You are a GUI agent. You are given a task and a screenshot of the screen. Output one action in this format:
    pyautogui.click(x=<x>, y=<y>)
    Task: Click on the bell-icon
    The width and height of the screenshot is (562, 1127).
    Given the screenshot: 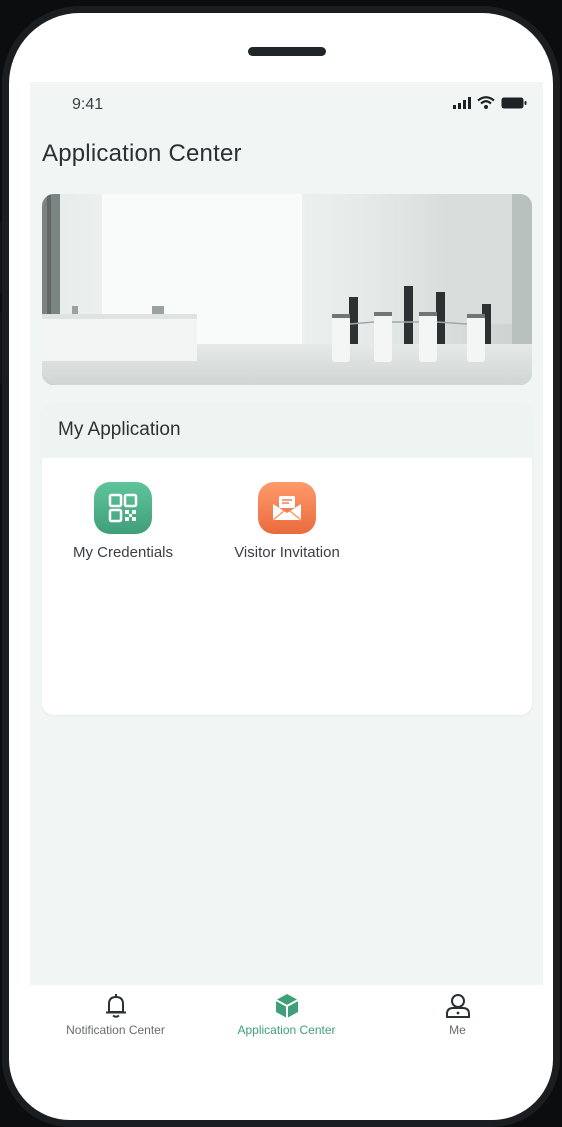 What is the action you would take?
    pyautogui.click(x=115, y=1006)
    